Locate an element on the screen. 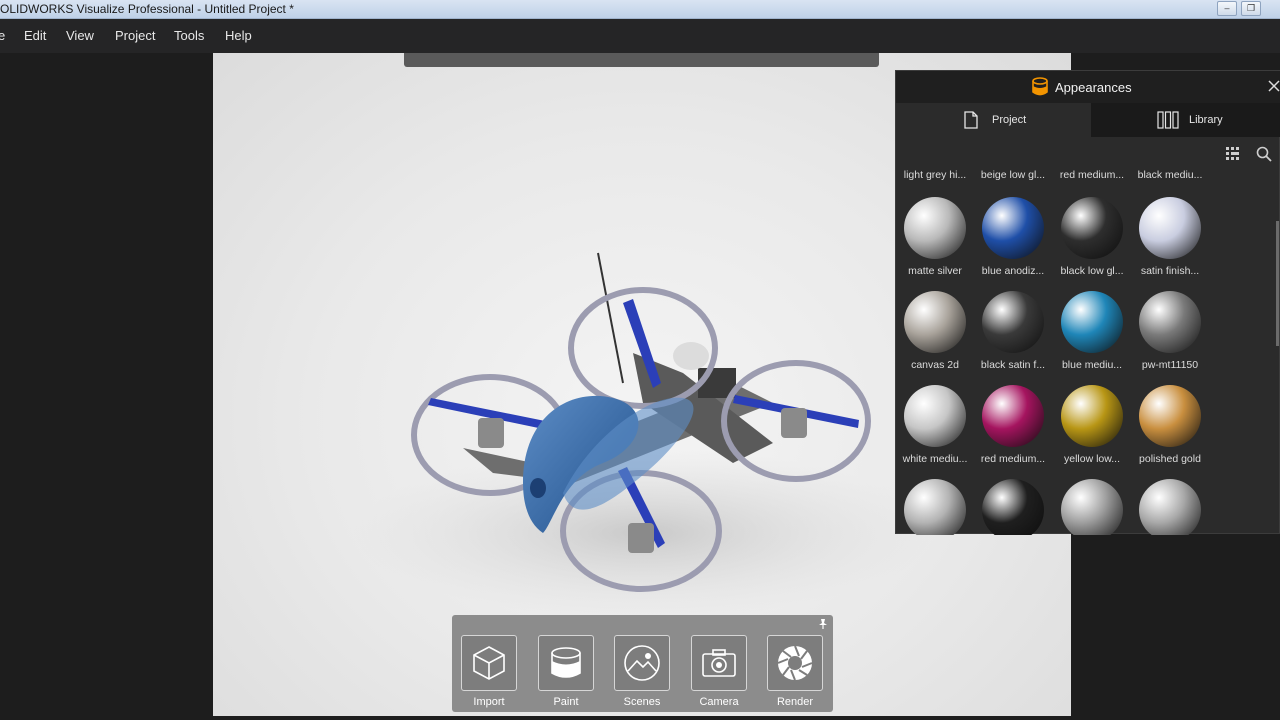 The width and height of the screenshot is (1280, 720). material-swatch: matte silver is located at coordinates (935, 237).